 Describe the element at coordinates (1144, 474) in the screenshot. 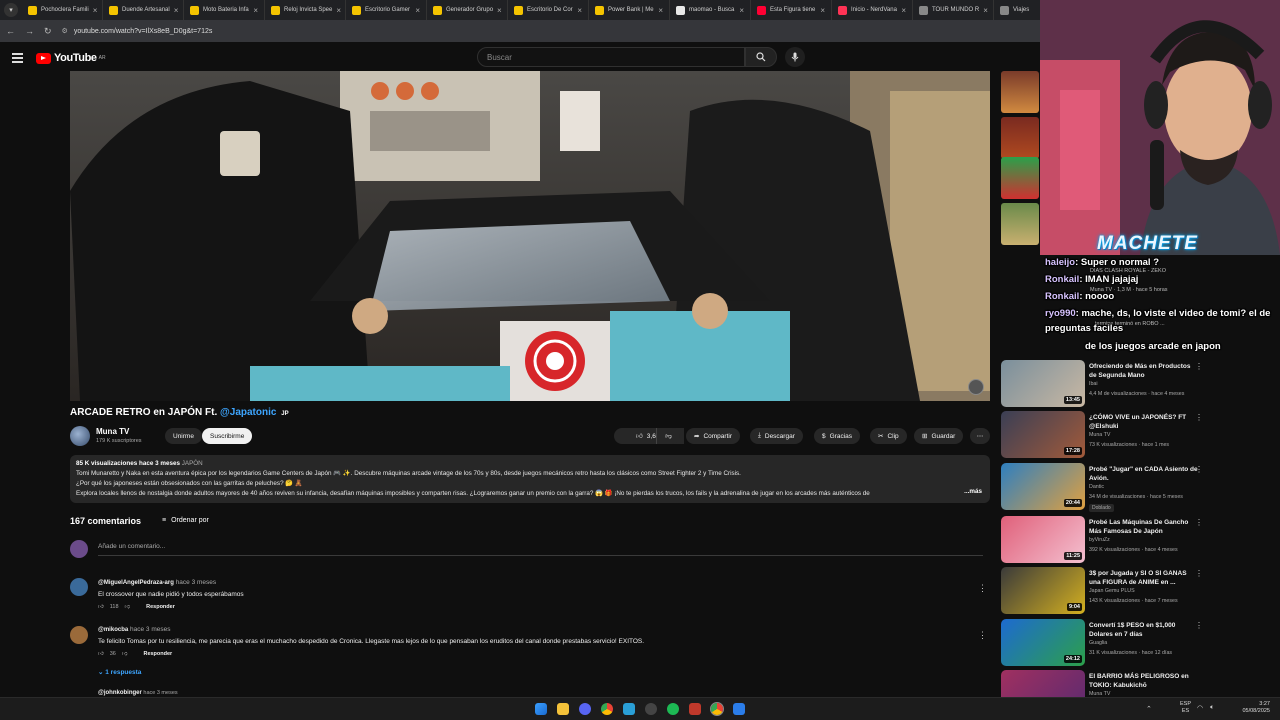

I see `video-title: Probé "Jugar" en CADA Asiento de Avión.` at that location.